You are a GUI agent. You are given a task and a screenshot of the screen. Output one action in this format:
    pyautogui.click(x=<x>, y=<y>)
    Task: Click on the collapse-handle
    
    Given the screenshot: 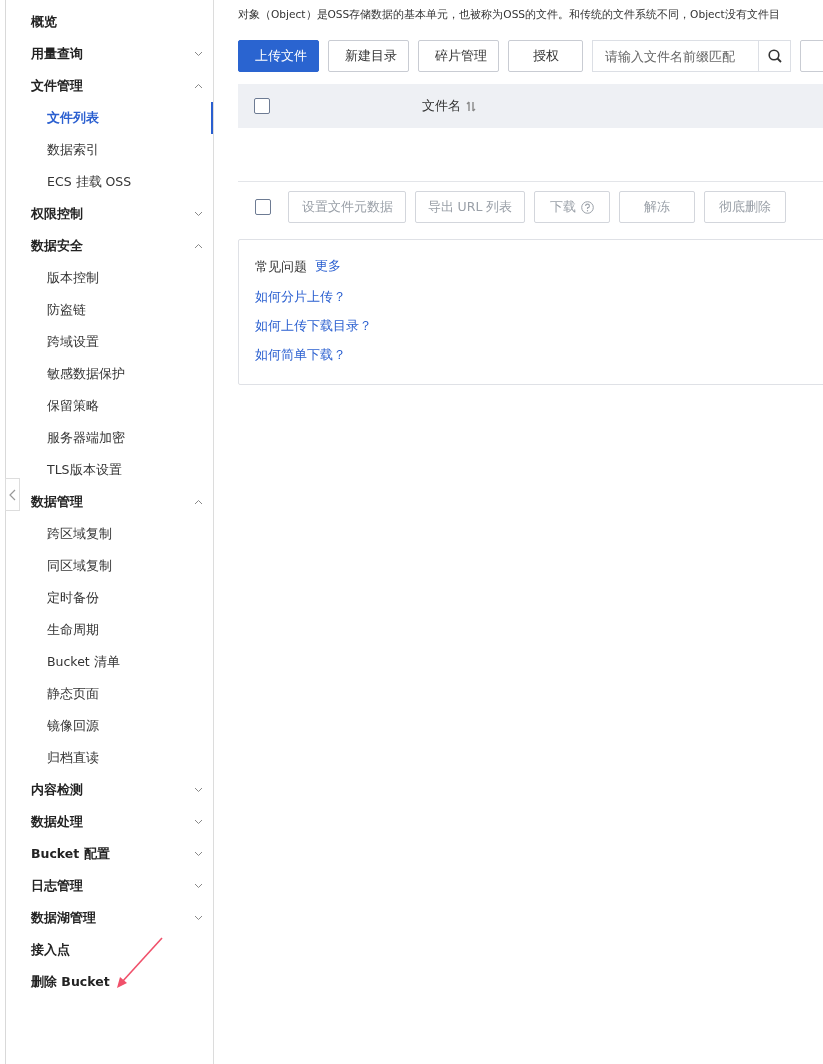 What is the action you would take?
    pyautogui.click(x=12, y=494)
    